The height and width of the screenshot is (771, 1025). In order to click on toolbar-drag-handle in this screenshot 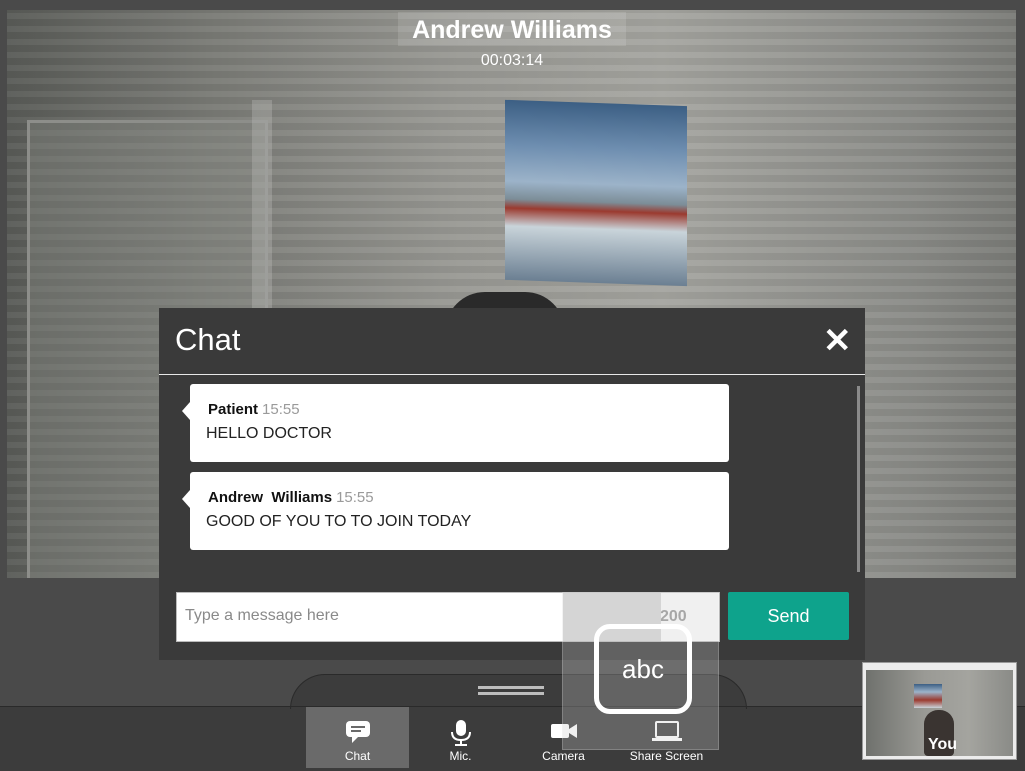, I will do `click(511, 687)`.